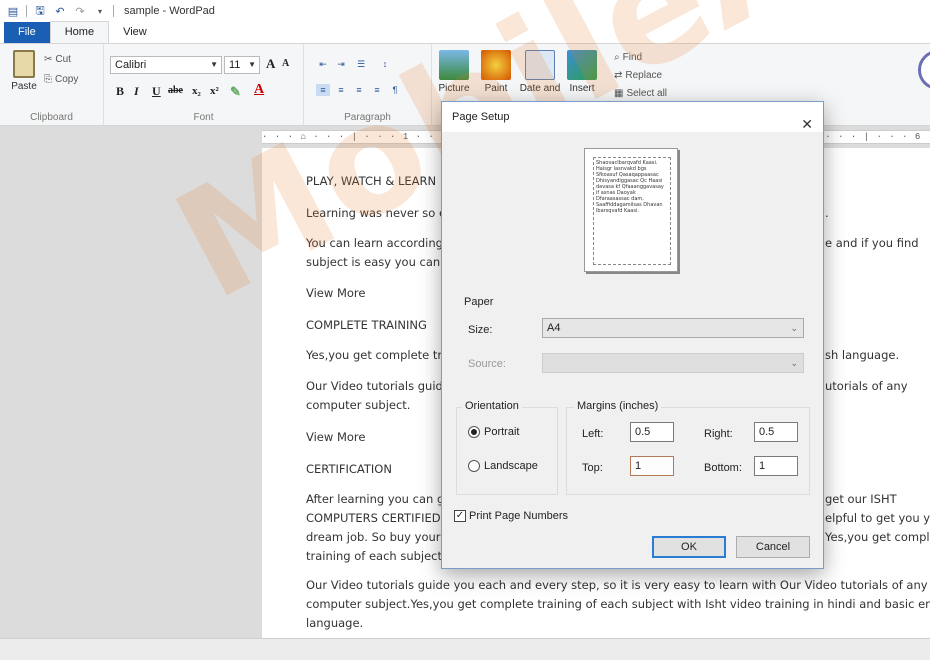  Describe the element at coordinates (877, 518) in the screenshot. I see `doc-line-tail: elpful to get you yo` at that location.